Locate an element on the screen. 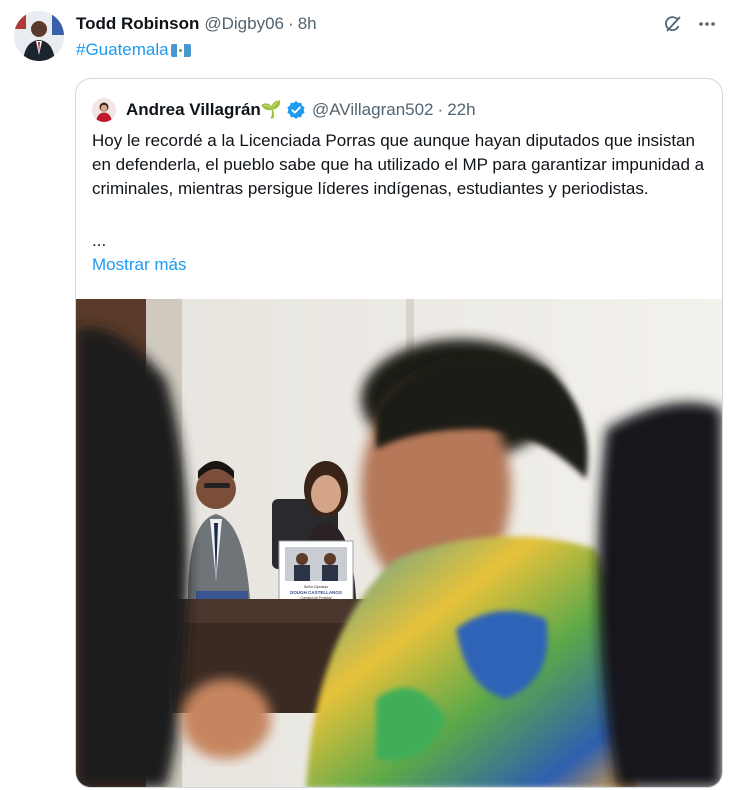 The width and height of the screenshot is (732, 790). grok-icon is located at coordinates (673, 24).